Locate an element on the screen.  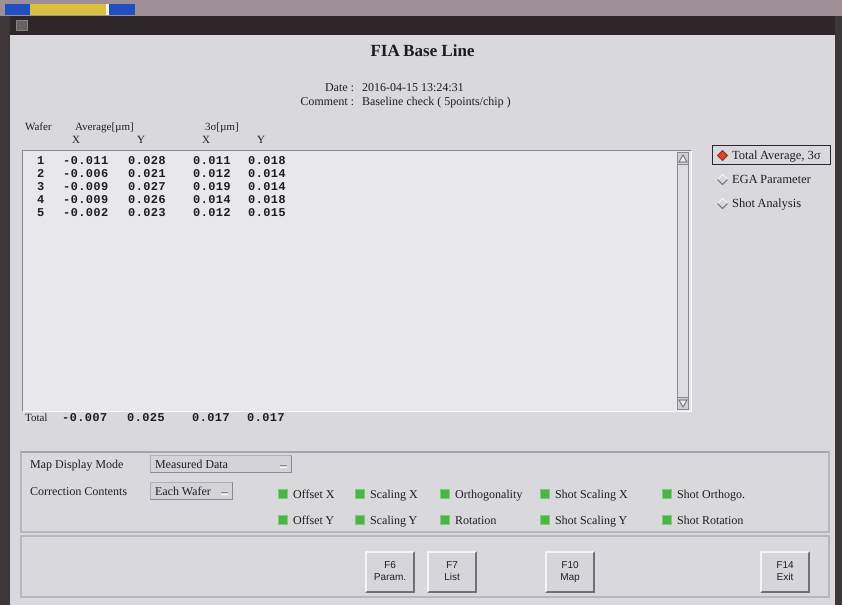
checkbox-label: Shot Scaling Y is located at coordinates (591, 520).